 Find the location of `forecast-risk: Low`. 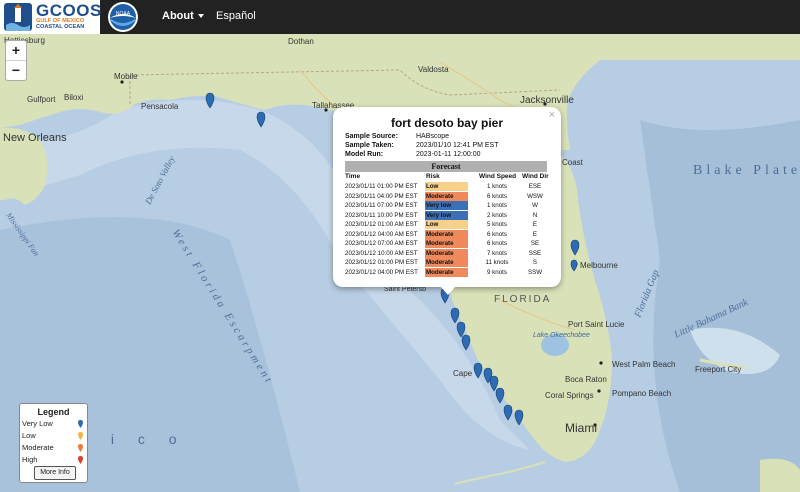

forecast-risk: Low is located at coordinates (446, 186).